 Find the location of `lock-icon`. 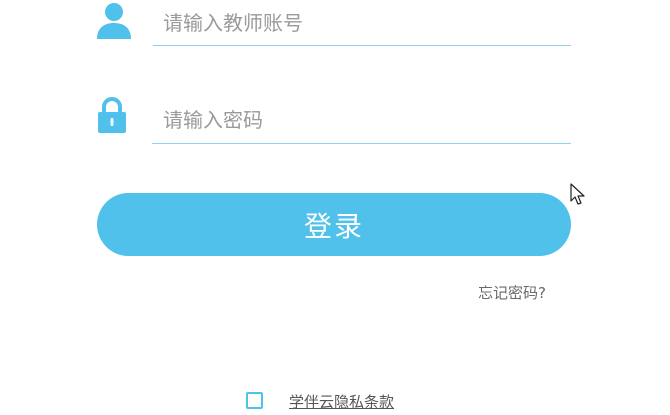

lock-icon is located at coordinates (112, 115).